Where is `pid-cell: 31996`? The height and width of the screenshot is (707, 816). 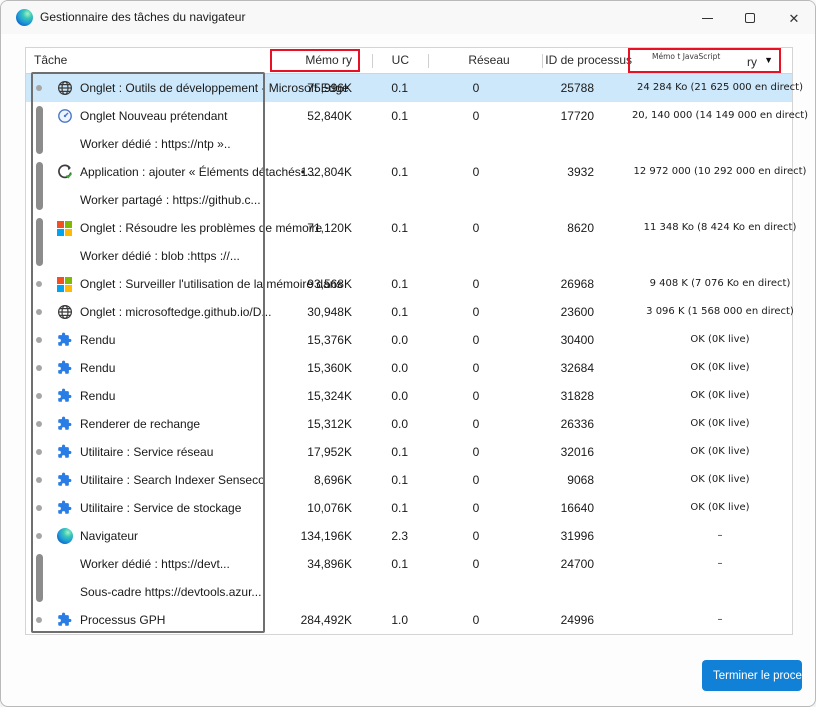
pid-cell: 31996 is located at coordinates (577, 536).